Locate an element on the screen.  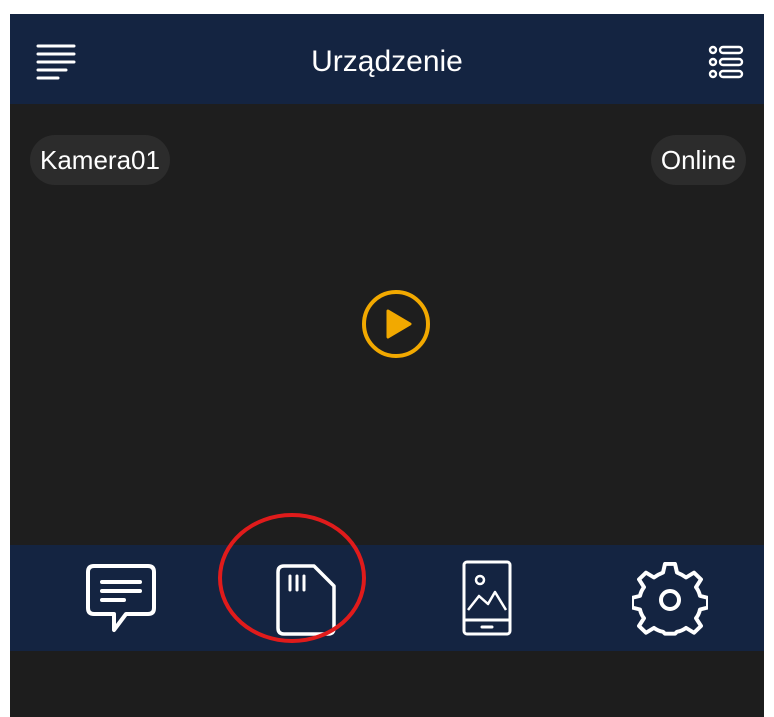
gear-icon is located at coordinates (670, 598).